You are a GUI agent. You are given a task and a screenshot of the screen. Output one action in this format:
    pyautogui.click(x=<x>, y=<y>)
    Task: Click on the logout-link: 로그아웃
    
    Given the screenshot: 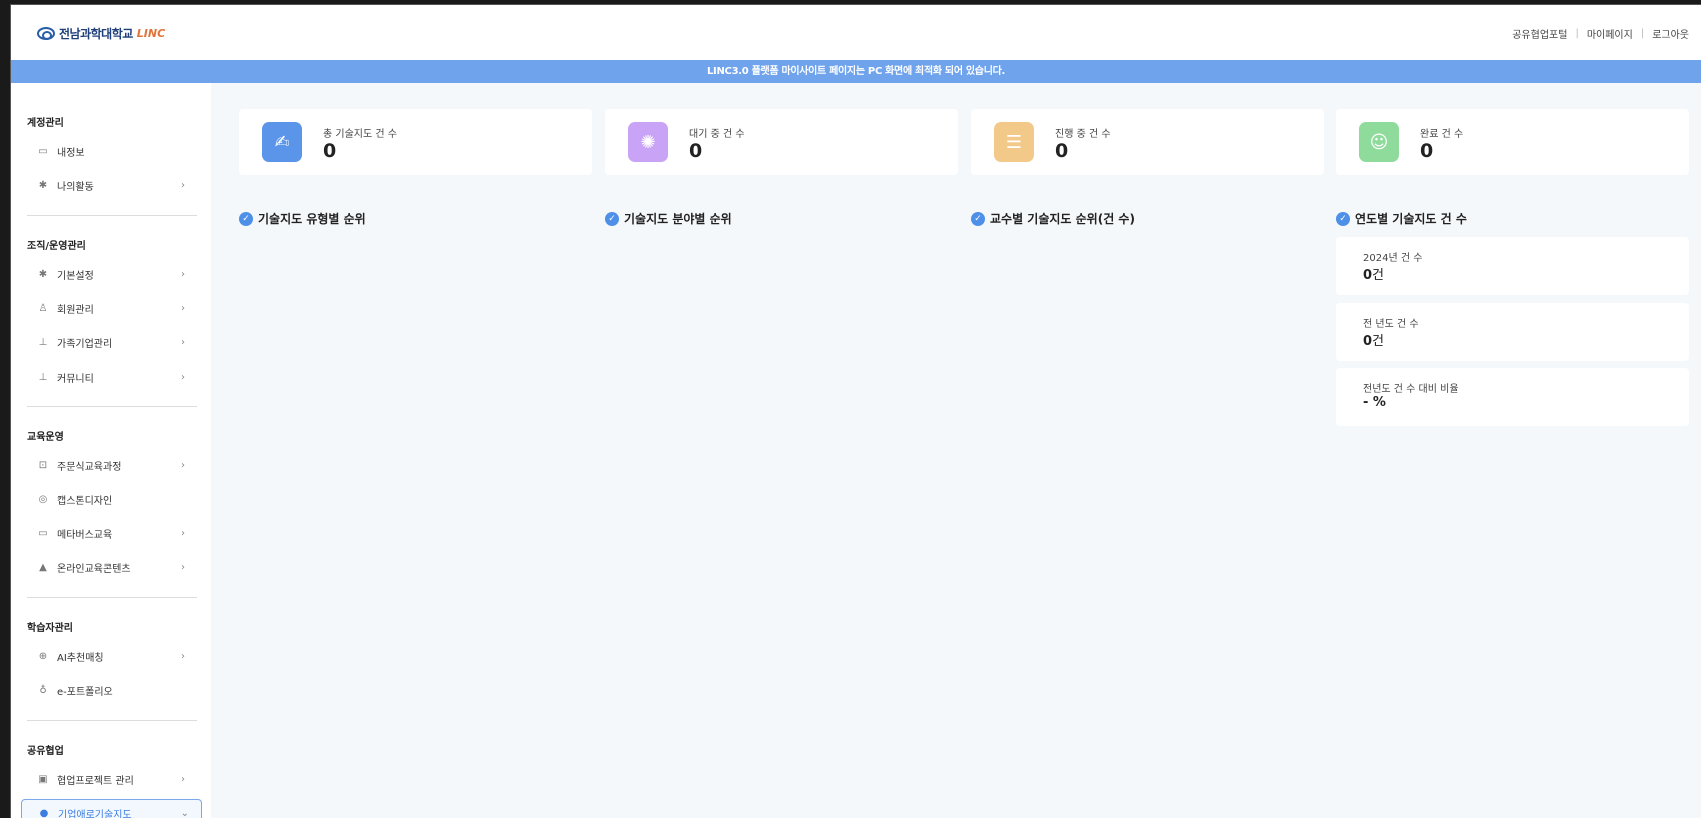 What is the action you would take?
    pyautogui.click(x=1670, y=33)
    